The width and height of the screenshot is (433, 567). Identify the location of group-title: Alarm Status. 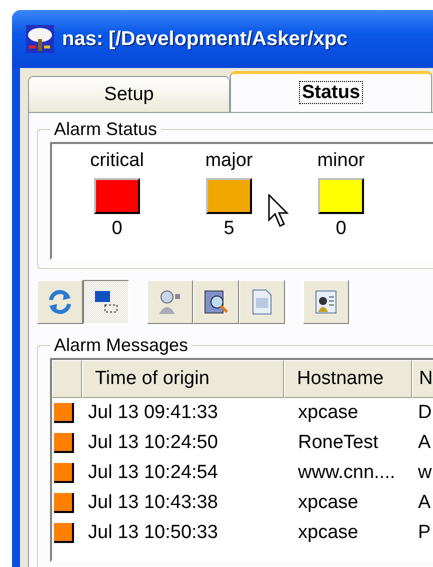
(105, 129).